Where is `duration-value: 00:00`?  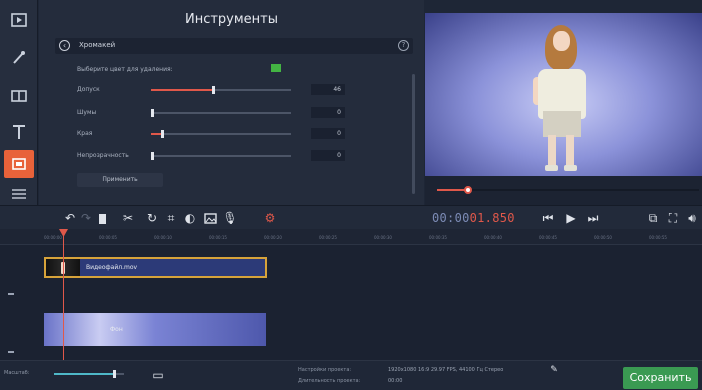
duration-value: 00:00 is located at coordinates (395, 381).